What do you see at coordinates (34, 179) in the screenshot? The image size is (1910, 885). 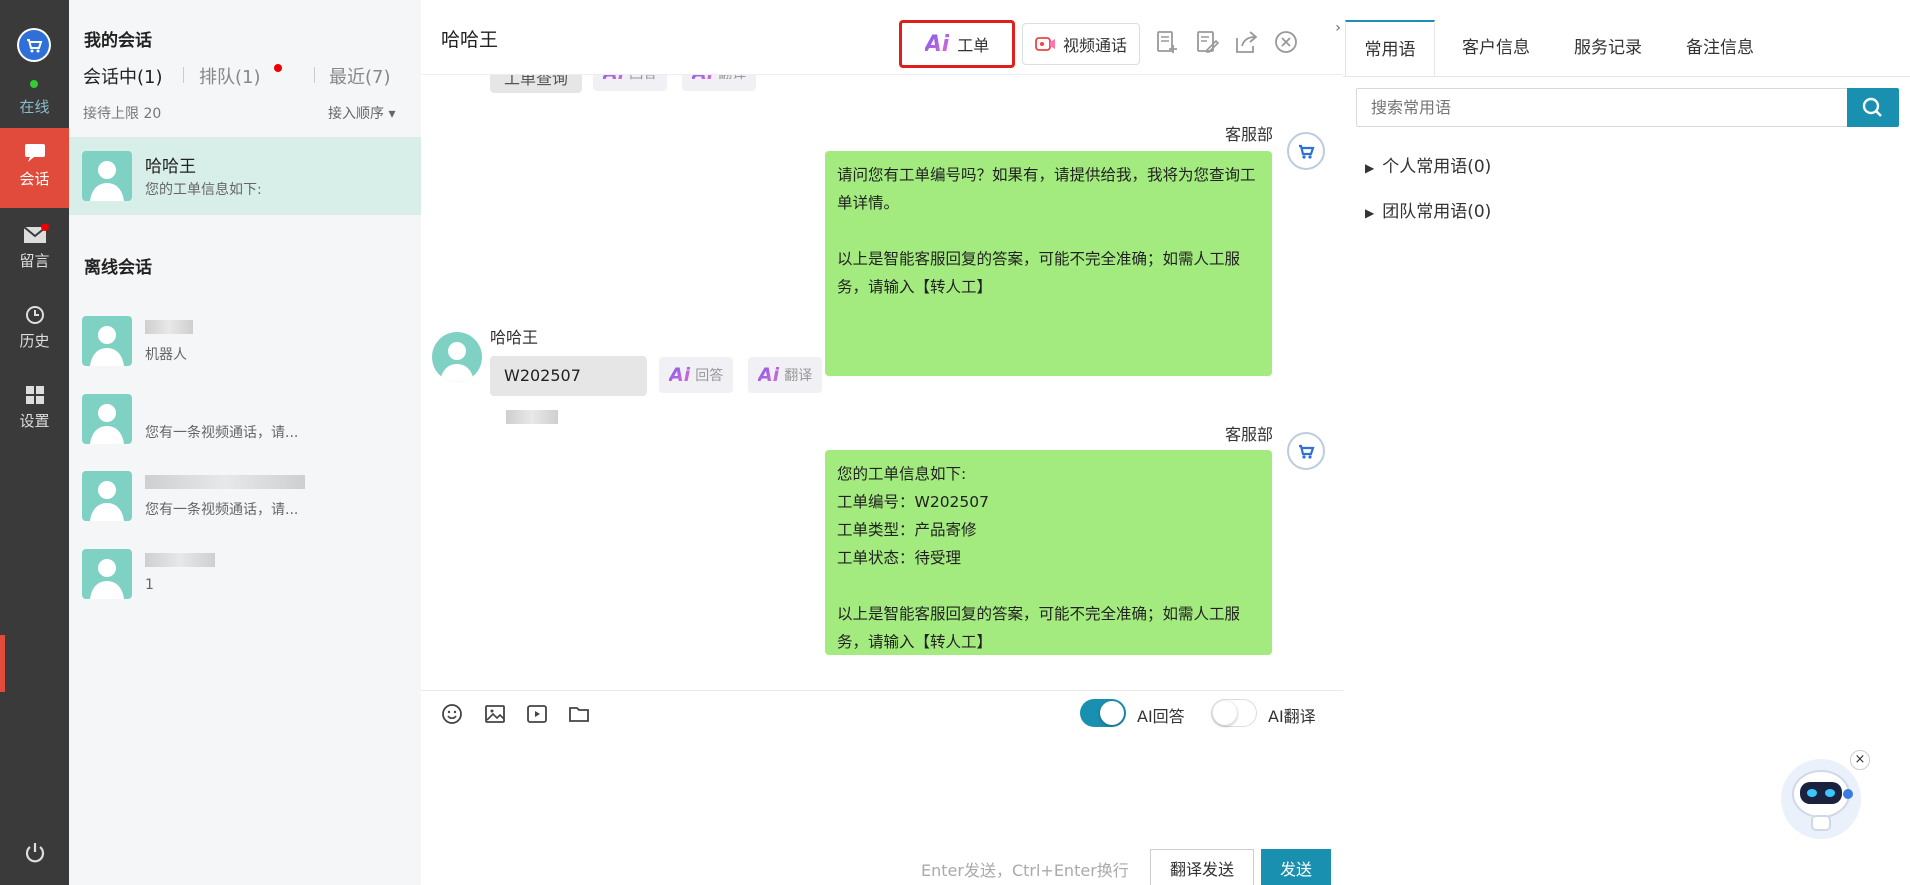 I see `rail-label-chat: 会话` at bounding box center [34, 179].